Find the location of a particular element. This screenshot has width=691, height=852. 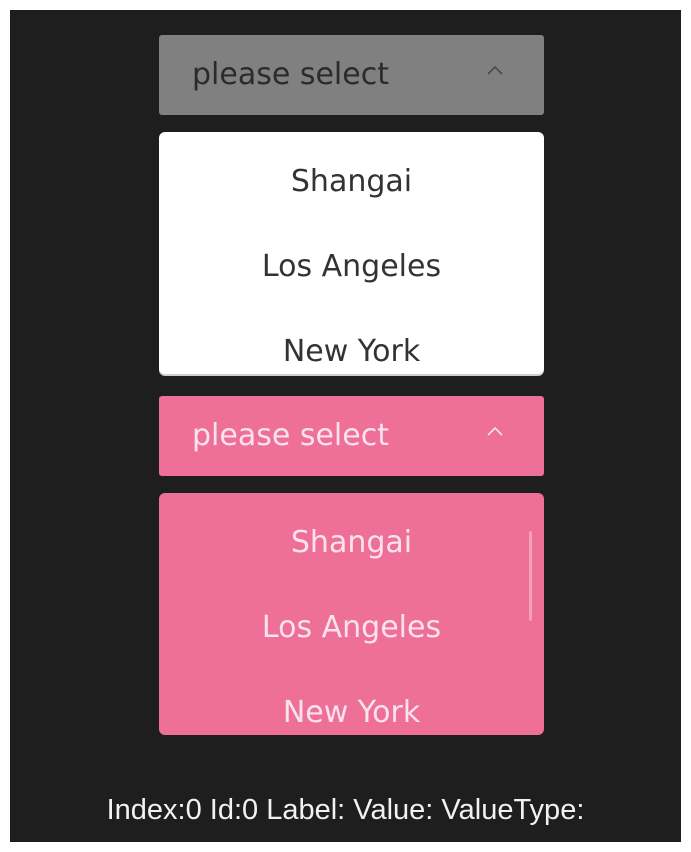

select-header-pink: please select is located at coordinates (351, 436).